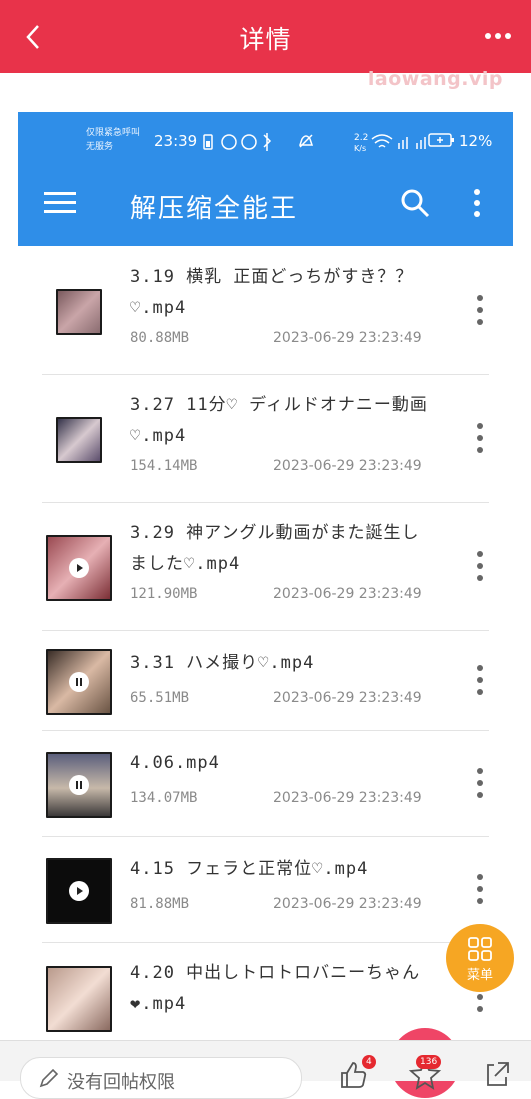 The height and width of the screenshot is (1099, 531). I want to click on svg-text: K/s, so click(360, 148).